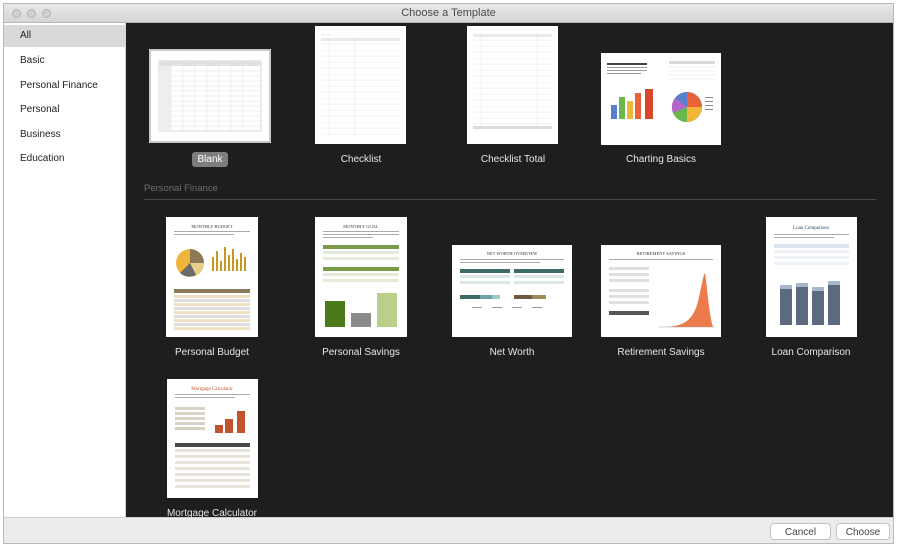 The image size is (897, 547). What do you see at coordinates (448, 530) in the screenshot?
I see `bottom-bar: Cancel Choose` at bounding box center [448, 530].